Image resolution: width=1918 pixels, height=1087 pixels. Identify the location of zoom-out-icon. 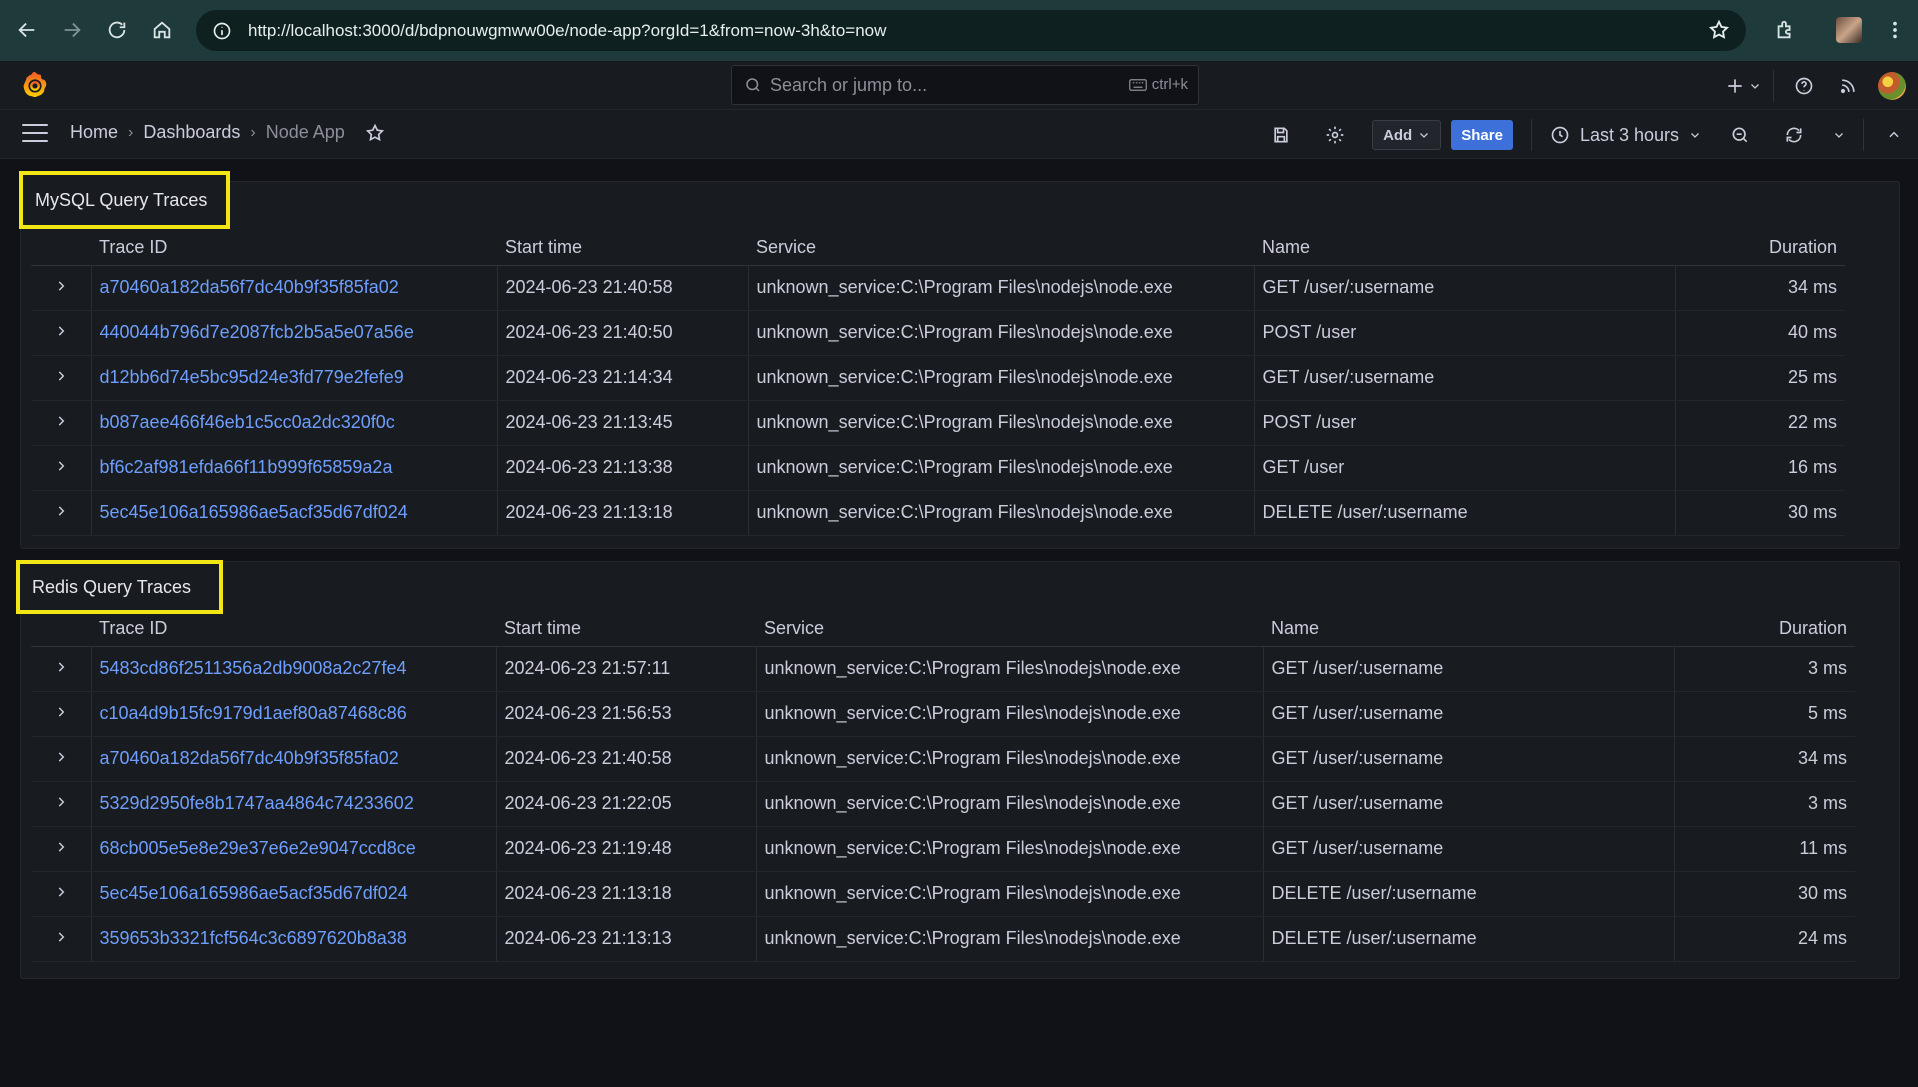
(1740, 135).